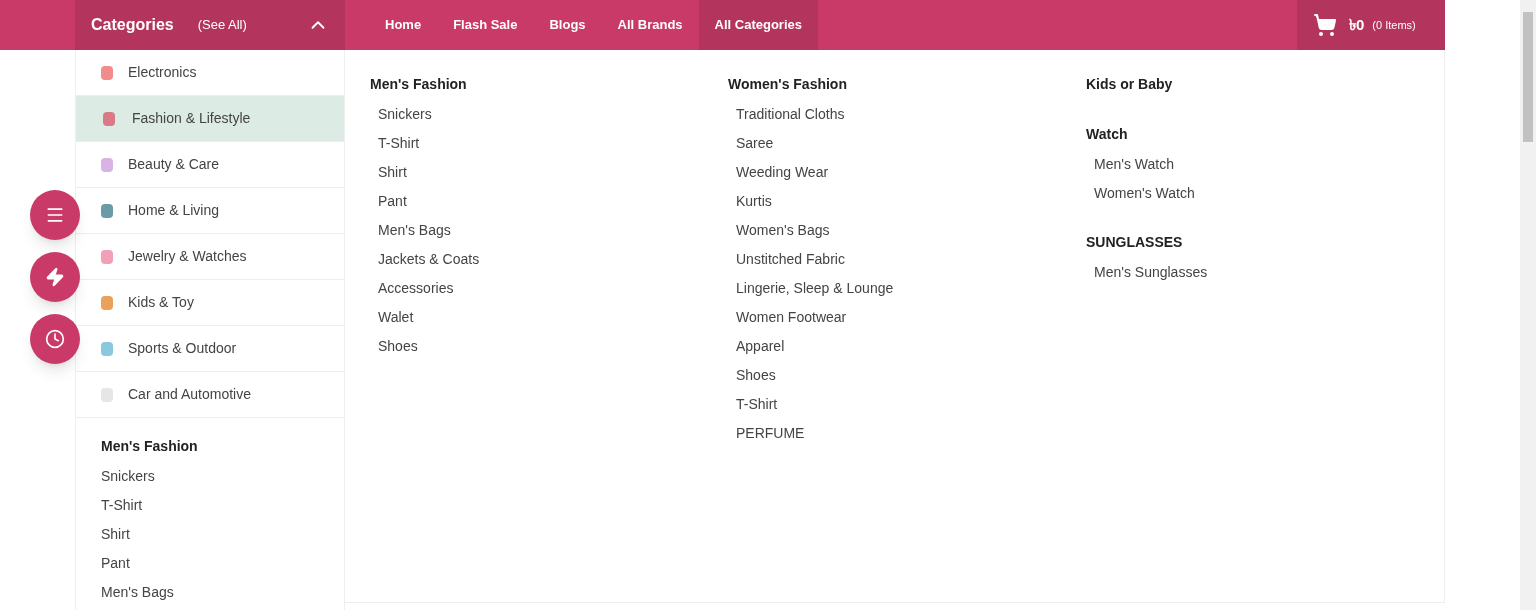 This screenshot has height=610, width=1536. I want to click on submenu-link: Shirt, so click(115, 534).